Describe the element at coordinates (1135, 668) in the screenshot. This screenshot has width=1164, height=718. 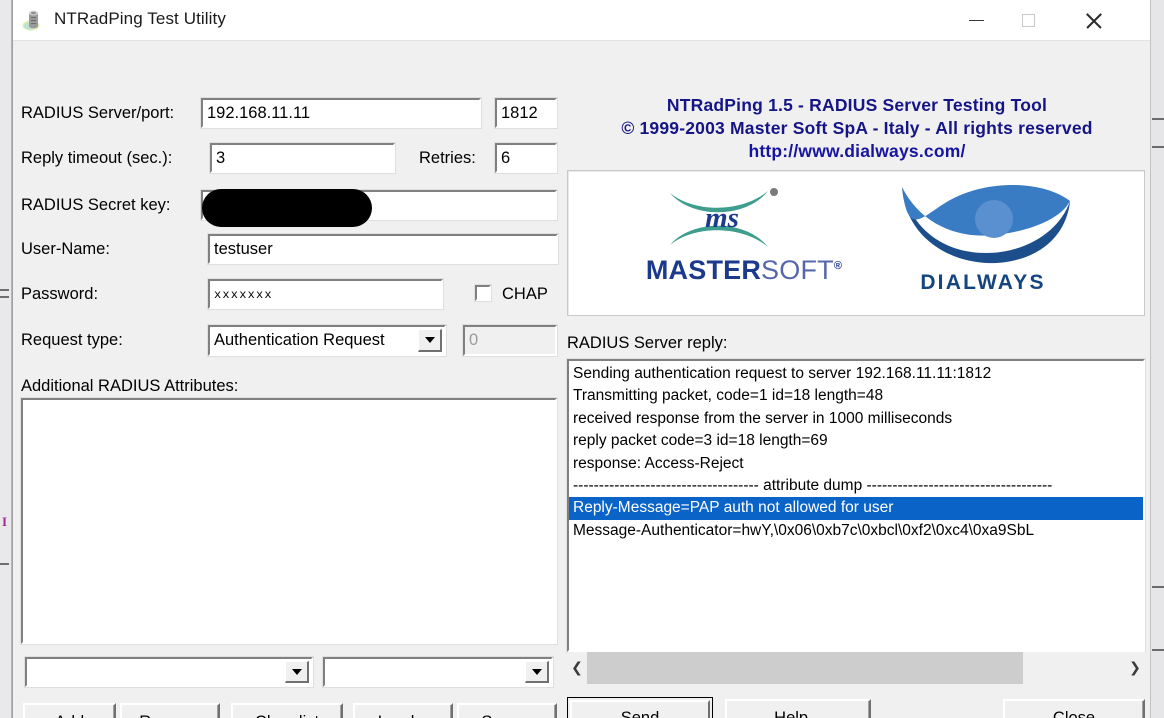
I see `chevron-right-icon: ❯` at that location.